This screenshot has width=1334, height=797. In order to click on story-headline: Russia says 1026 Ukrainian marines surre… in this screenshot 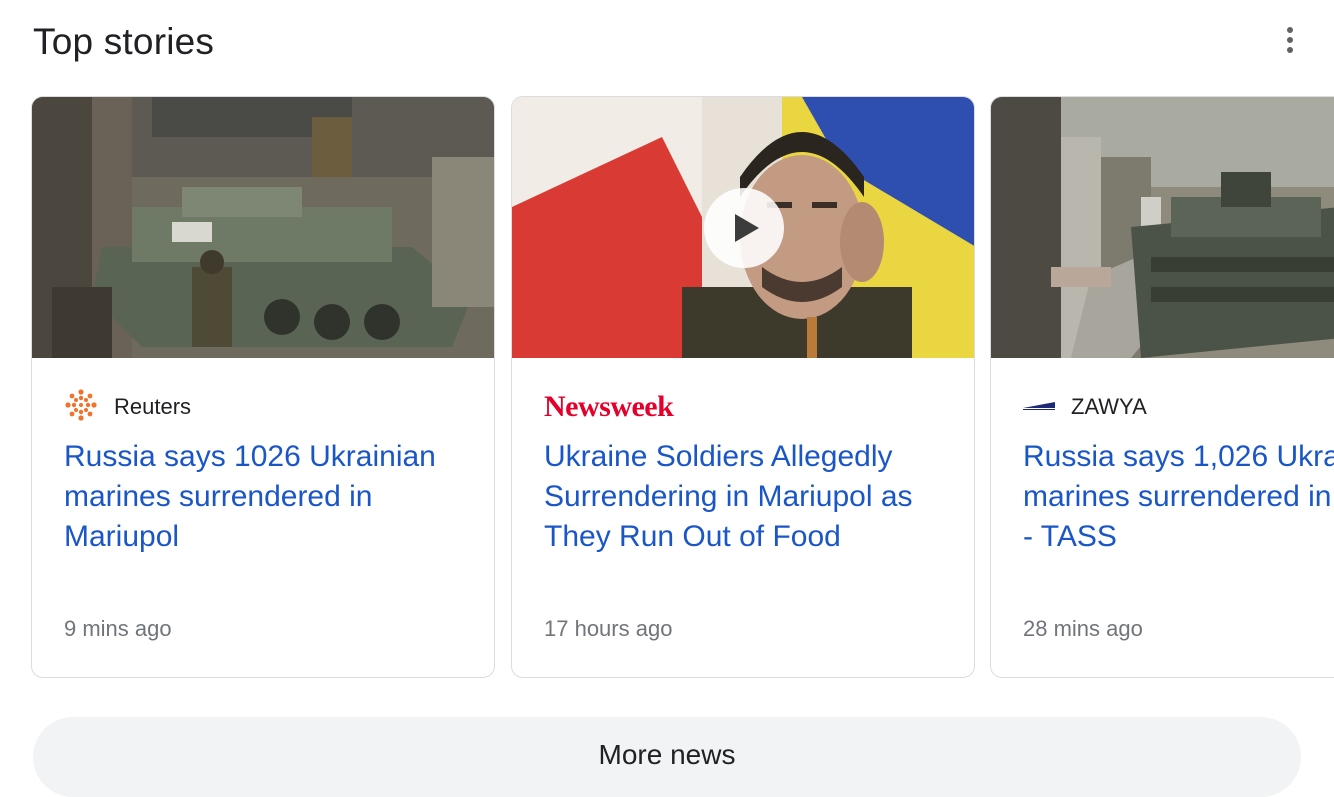, I will do `click(274, 497)`.